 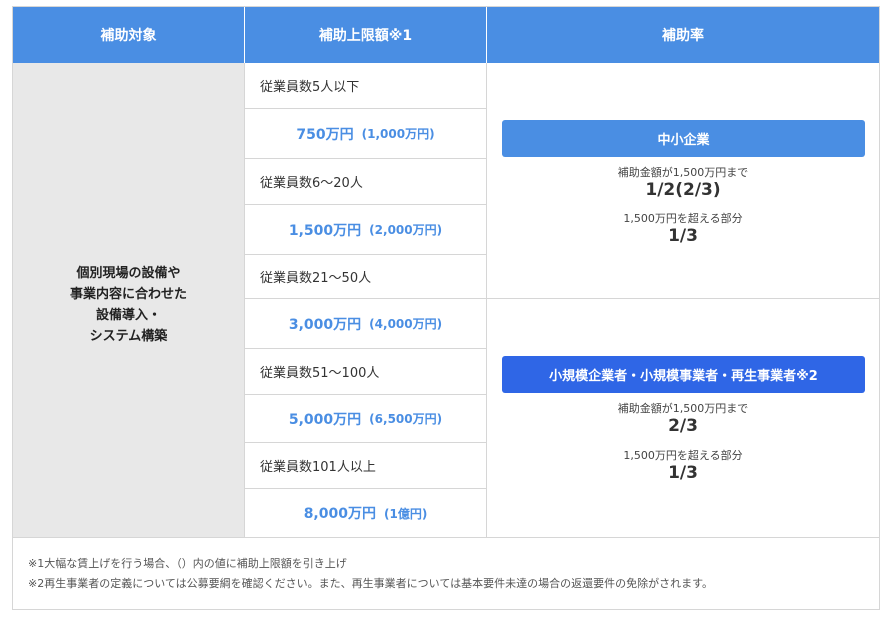 What do you see at coordinates (683, 190) in the screenshot?
I see `rate-value: 1/2(2/3)` at bounding box center [683, 190].